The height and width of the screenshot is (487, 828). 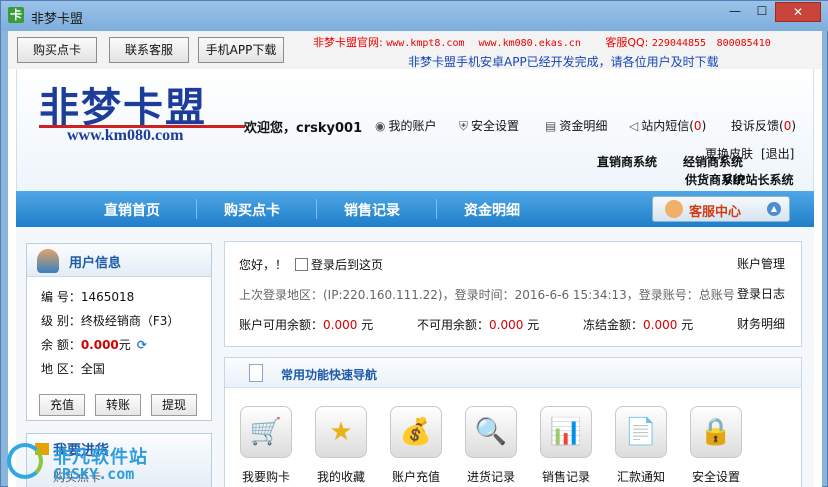 I want to click on messages-label: 站内短信(, so click(x=667, y=126).